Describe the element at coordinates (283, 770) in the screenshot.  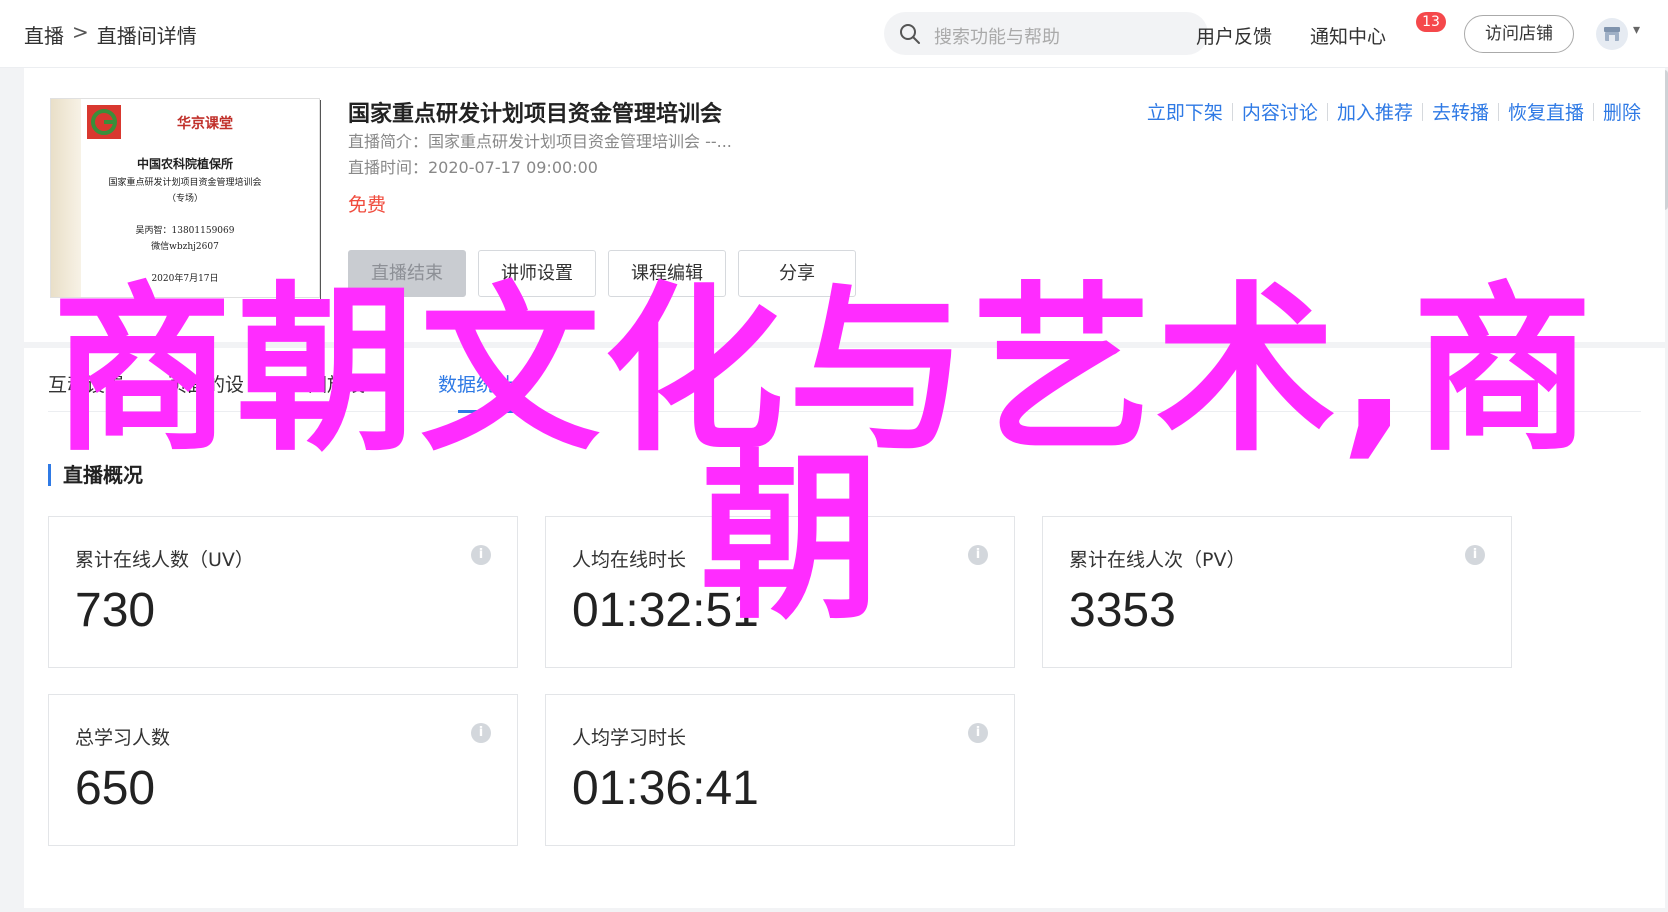
I see `stat-card: 总学习人数 i 650` at that location.